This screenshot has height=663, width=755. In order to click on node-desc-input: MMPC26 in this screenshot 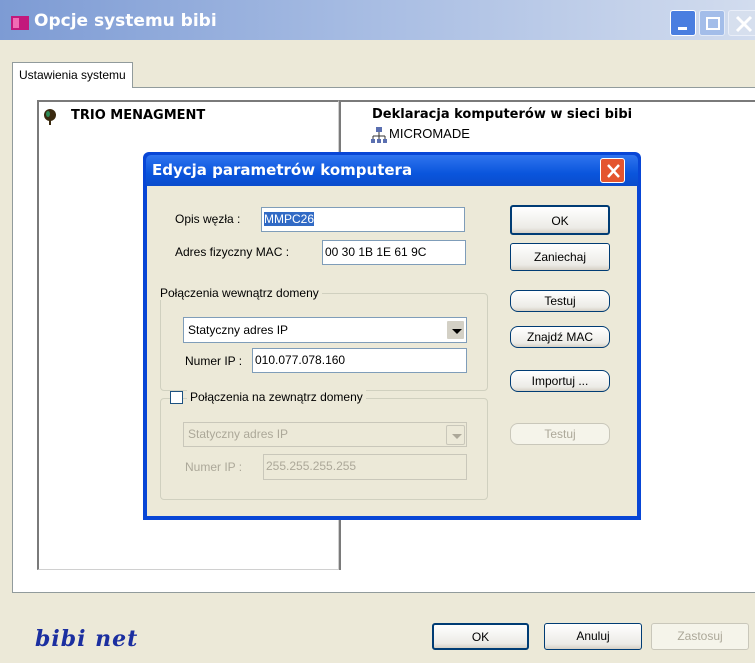, I will do `click(363, 219)`.